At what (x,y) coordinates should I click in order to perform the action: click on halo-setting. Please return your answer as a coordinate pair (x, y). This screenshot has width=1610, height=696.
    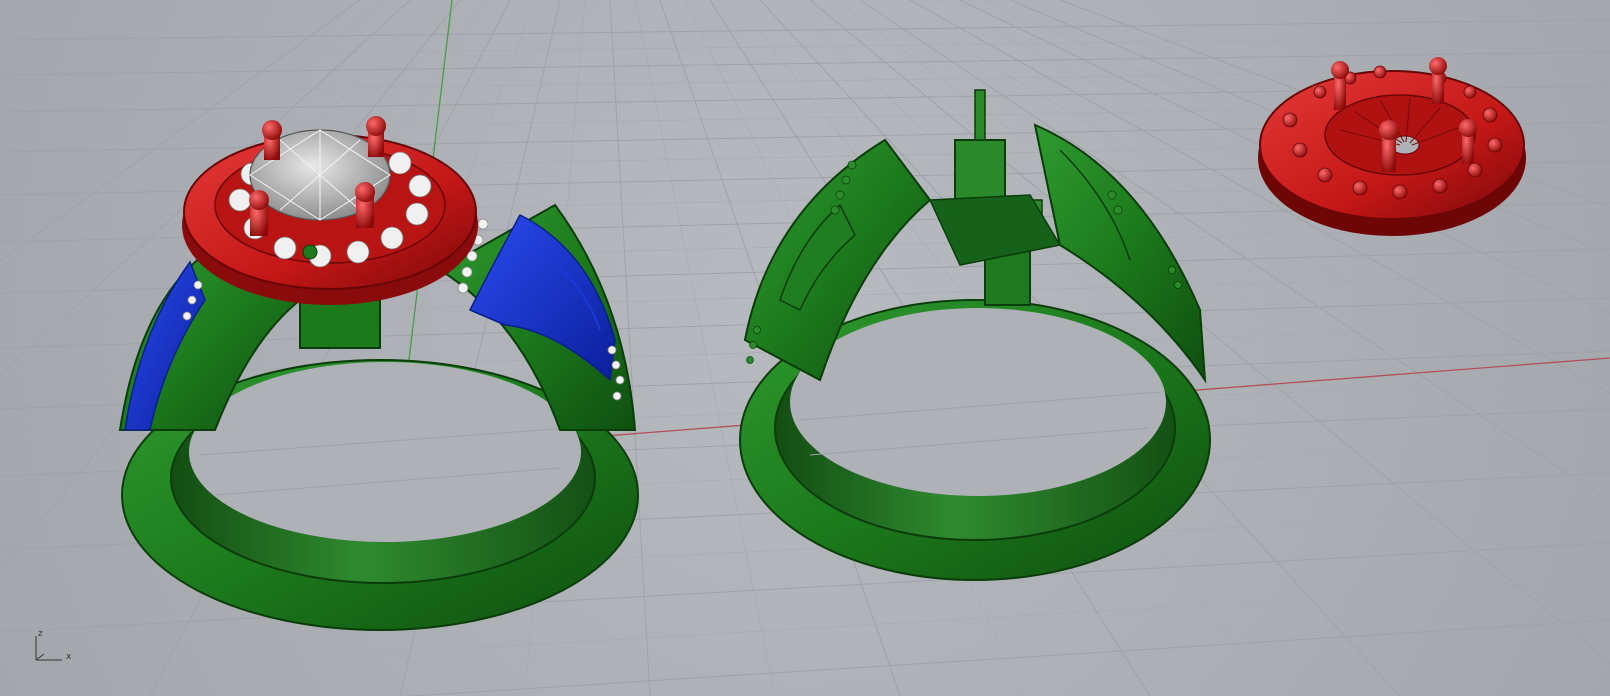
    Looking at the image, I should click on (1392, 146).